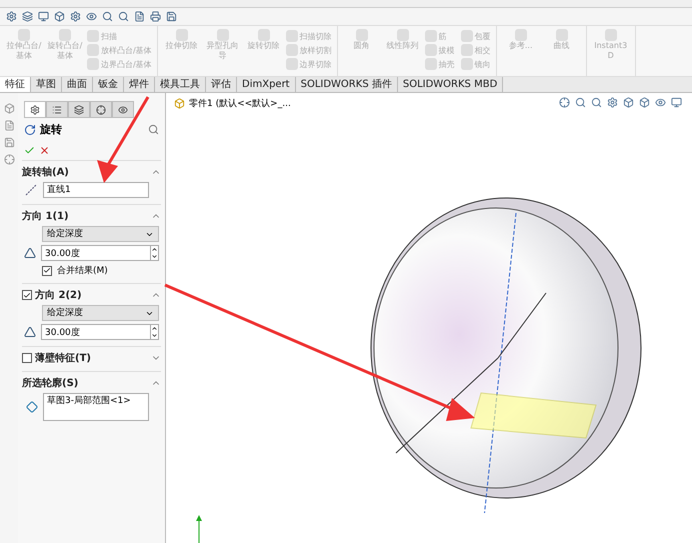 This screenshot has height=543, width=692. I want to click on line-icon, so click(31, 190).